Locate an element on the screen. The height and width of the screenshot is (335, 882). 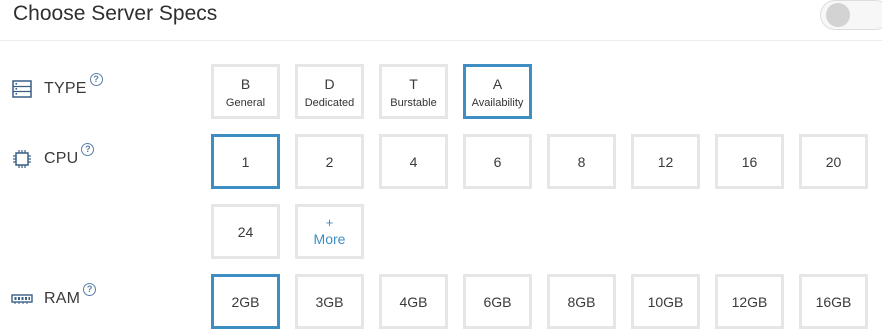
more-label: More is located at coordinates (329, 239).